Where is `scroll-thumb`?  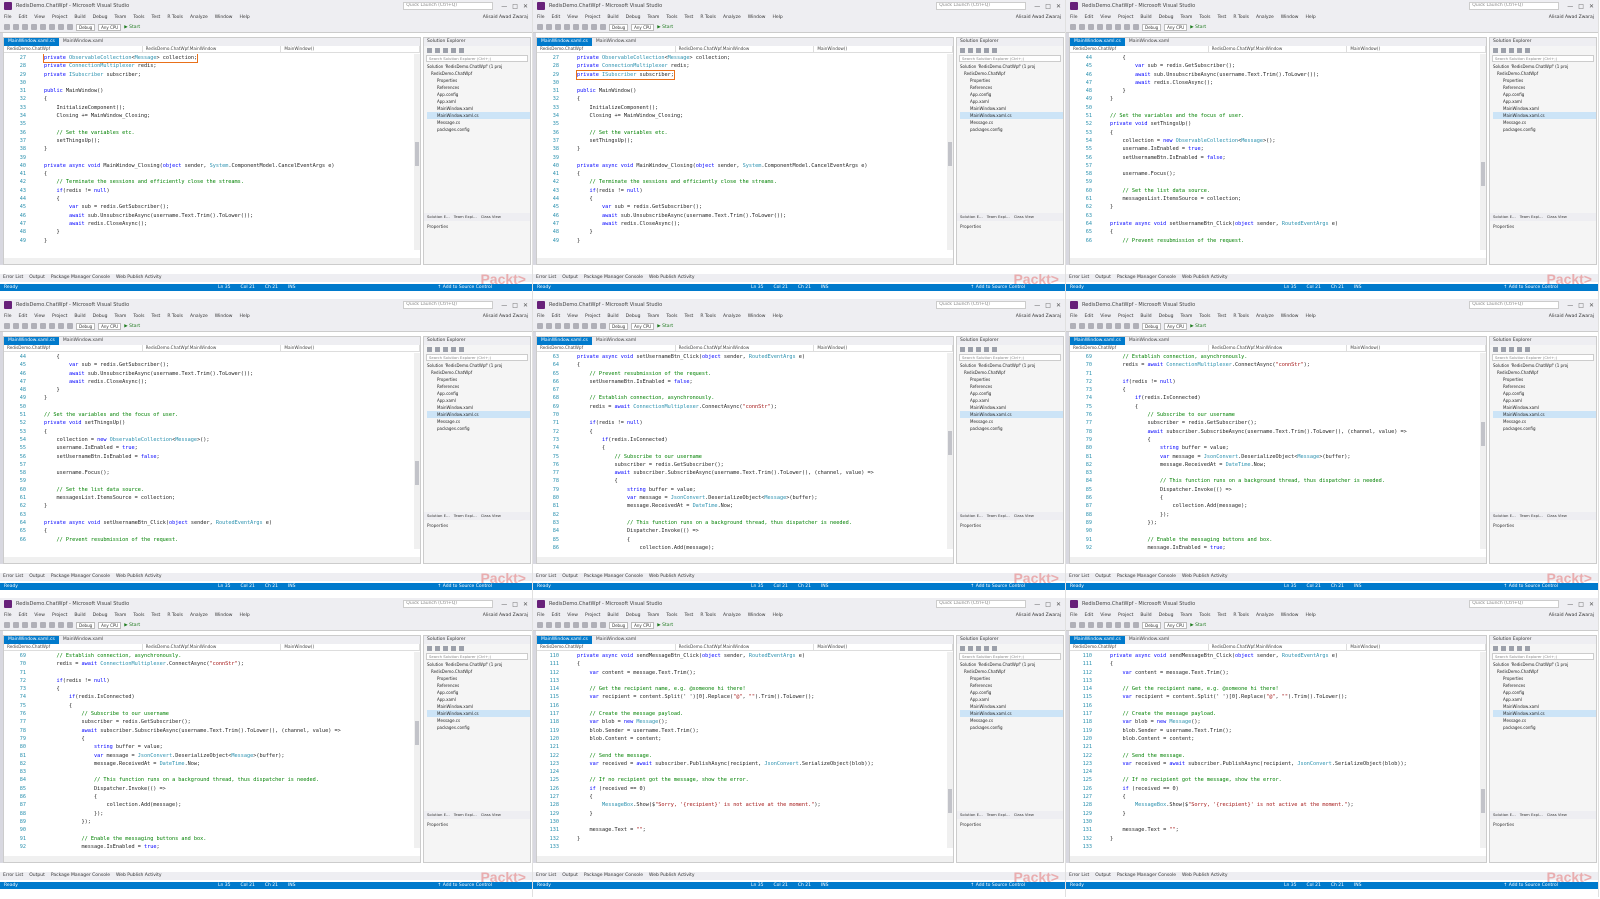
scroll-thumb is located at coordinates (1483, 801).